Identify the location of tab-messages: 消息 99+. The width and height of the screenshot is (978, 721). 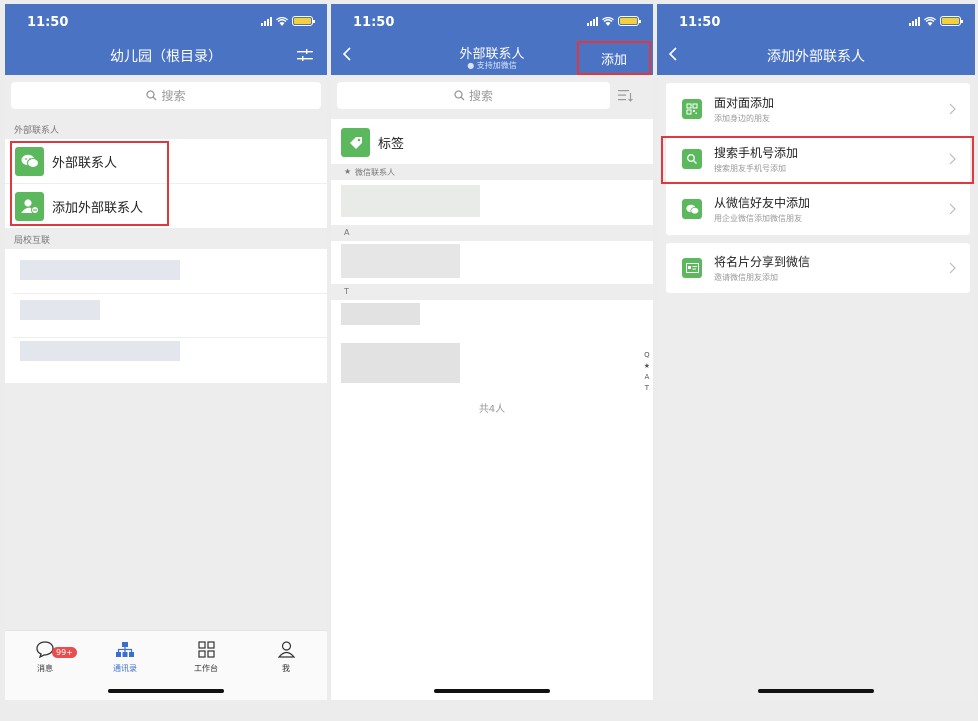
(46, 657).